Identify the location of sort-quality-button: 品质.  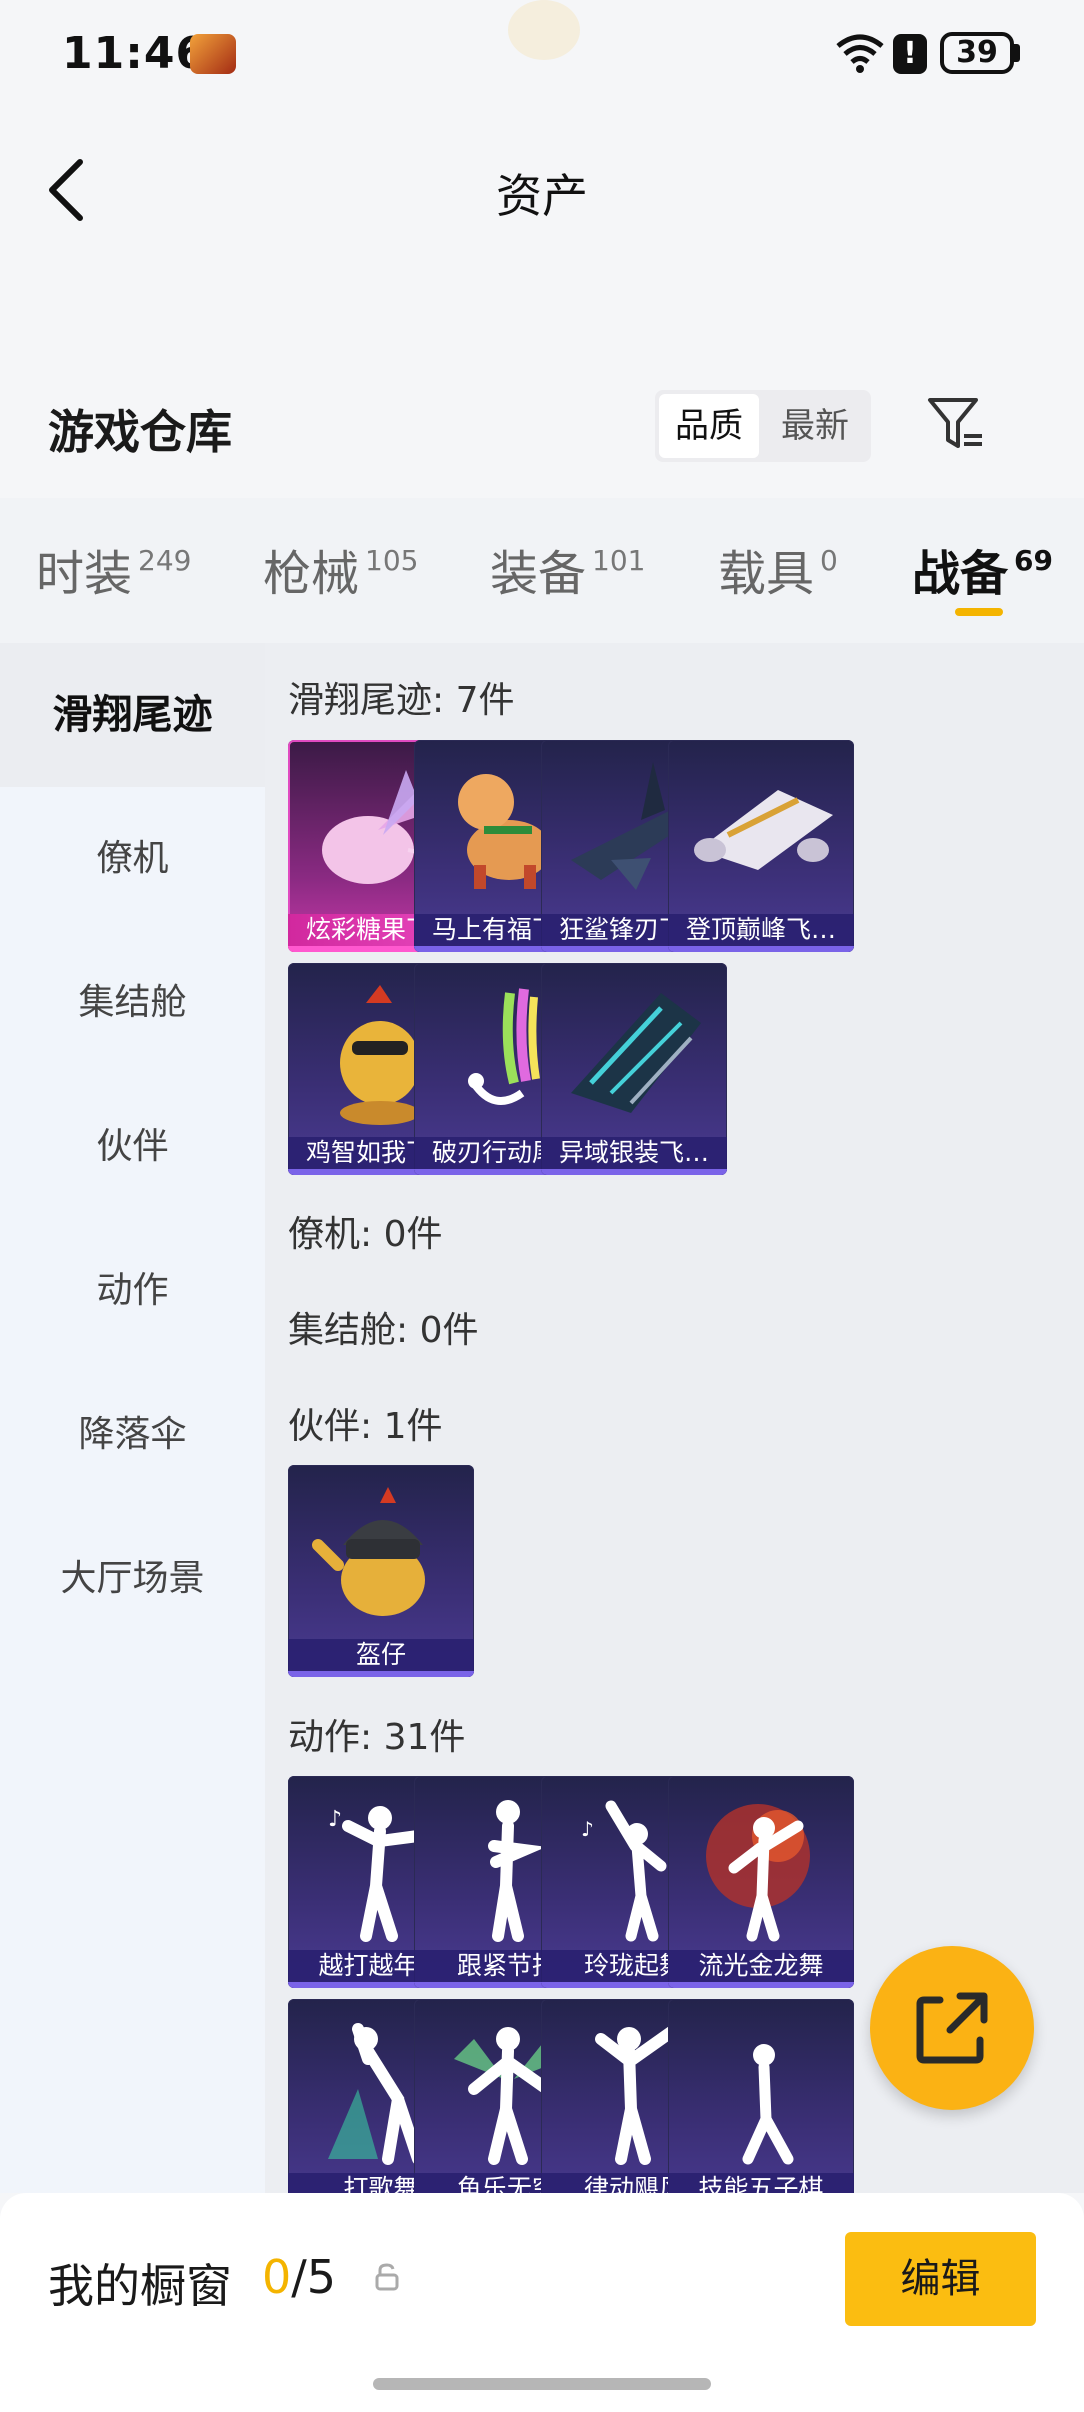
(709, 426).